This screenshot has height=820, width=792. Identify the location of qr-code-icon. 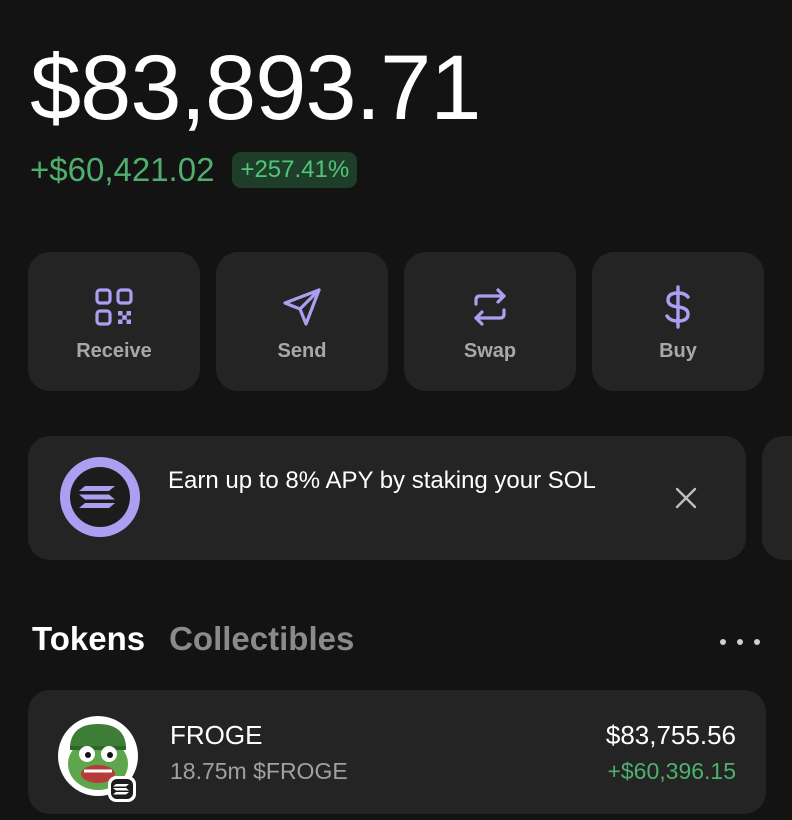
(114, 307).